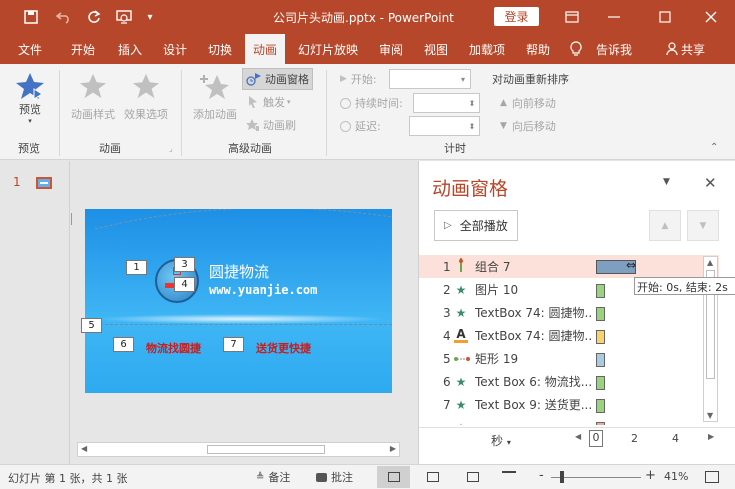  What do you see at coordinates (509, 476) in the screenshot?
I see `slideshow-icon` at bounding box center [509, 476].